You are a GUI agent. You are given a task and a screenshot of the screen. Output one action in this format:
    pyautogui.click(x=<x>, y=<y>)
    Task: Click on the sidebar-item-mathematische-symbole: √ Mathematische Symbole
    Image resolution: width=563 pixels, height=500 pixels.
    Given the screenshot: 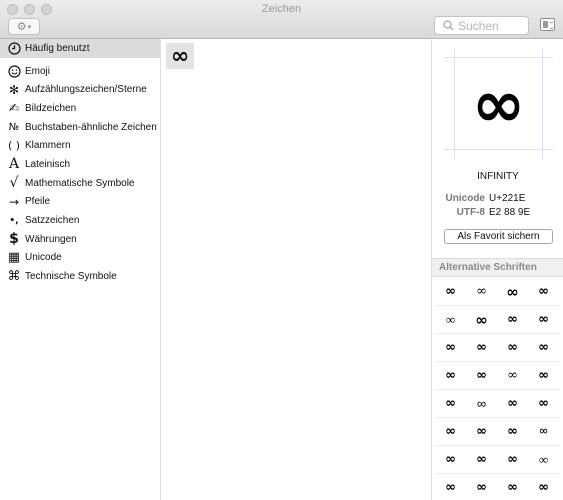 What is the action you would take?
    pyautogui.click(x=80, y=183)
    